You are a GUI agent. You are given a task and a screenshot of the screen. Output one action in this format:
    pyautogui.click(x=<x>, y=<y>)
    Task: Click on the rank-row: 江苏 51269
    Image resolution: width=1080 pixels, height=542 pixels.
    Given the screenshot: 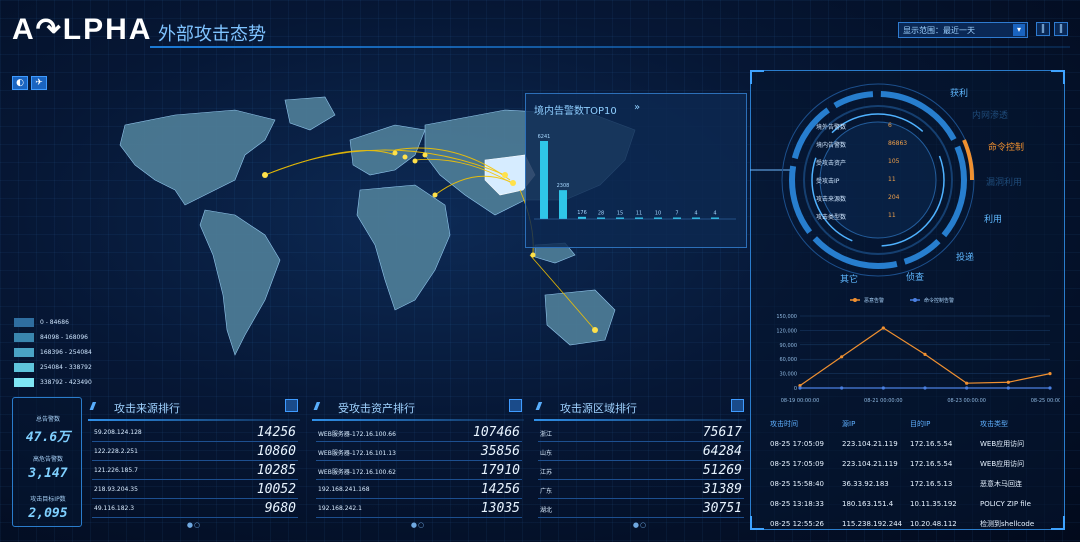 What is the action you would take?
    pyautogui.click(x=641, y=471)
    